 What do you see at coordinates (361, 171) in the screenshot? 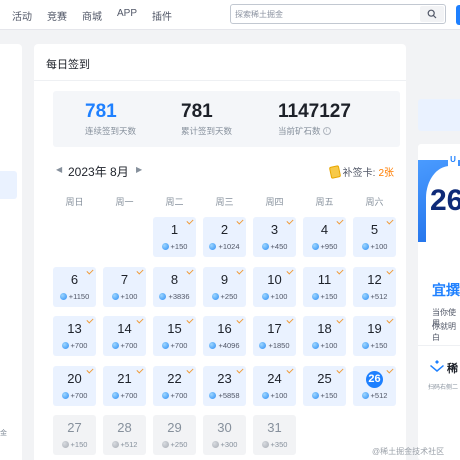
I see `makeup-card: 补签卡: 2张` at bounding box center [361, 171].